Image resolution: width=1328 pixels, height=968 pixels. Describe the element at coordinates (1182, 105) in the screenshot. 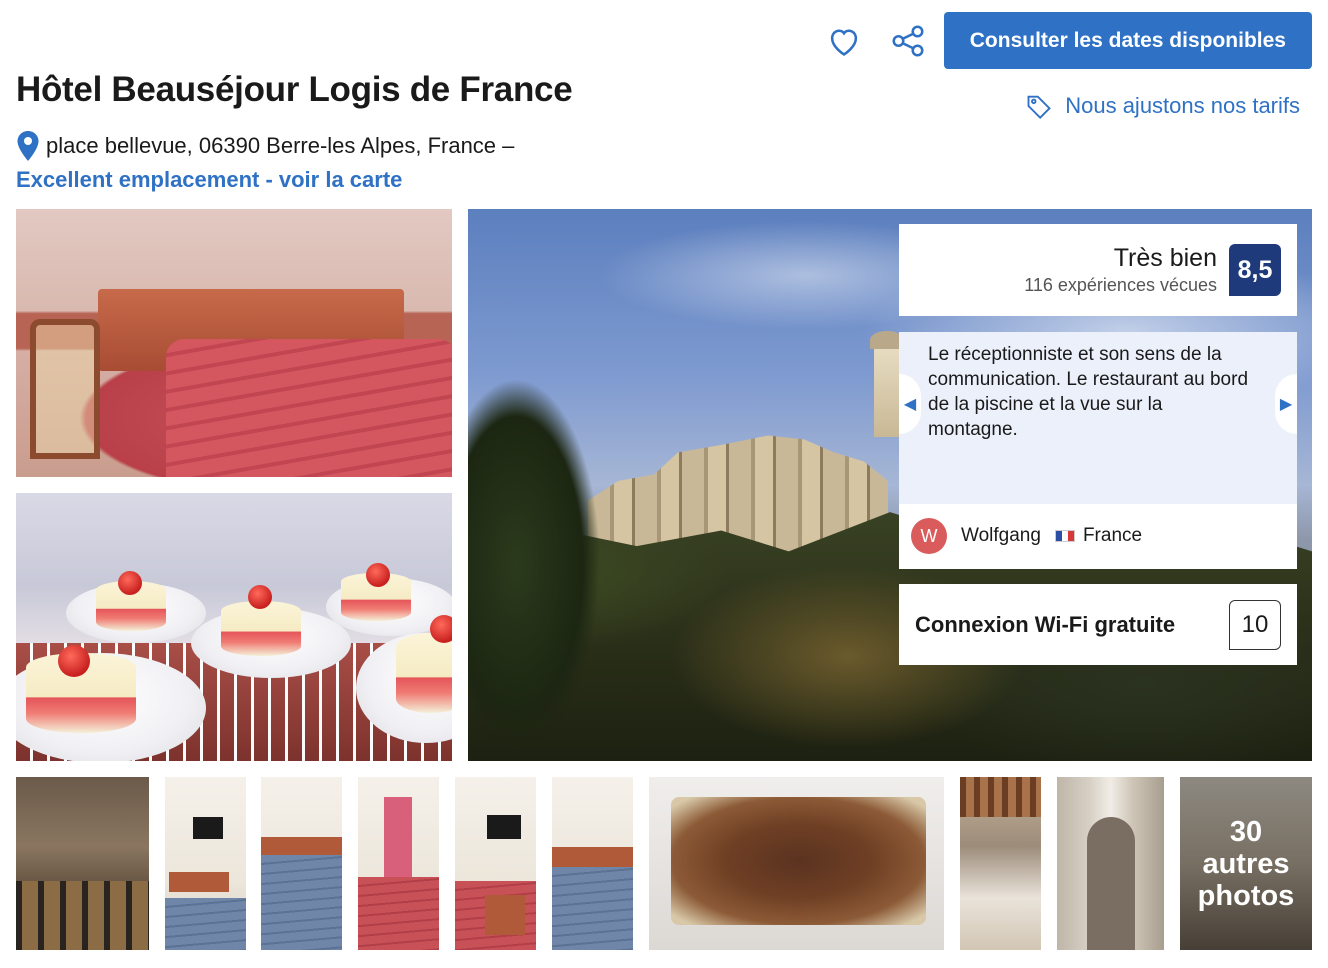

I see `price-match-label: Nous ajustons nos tarifs` at that location.